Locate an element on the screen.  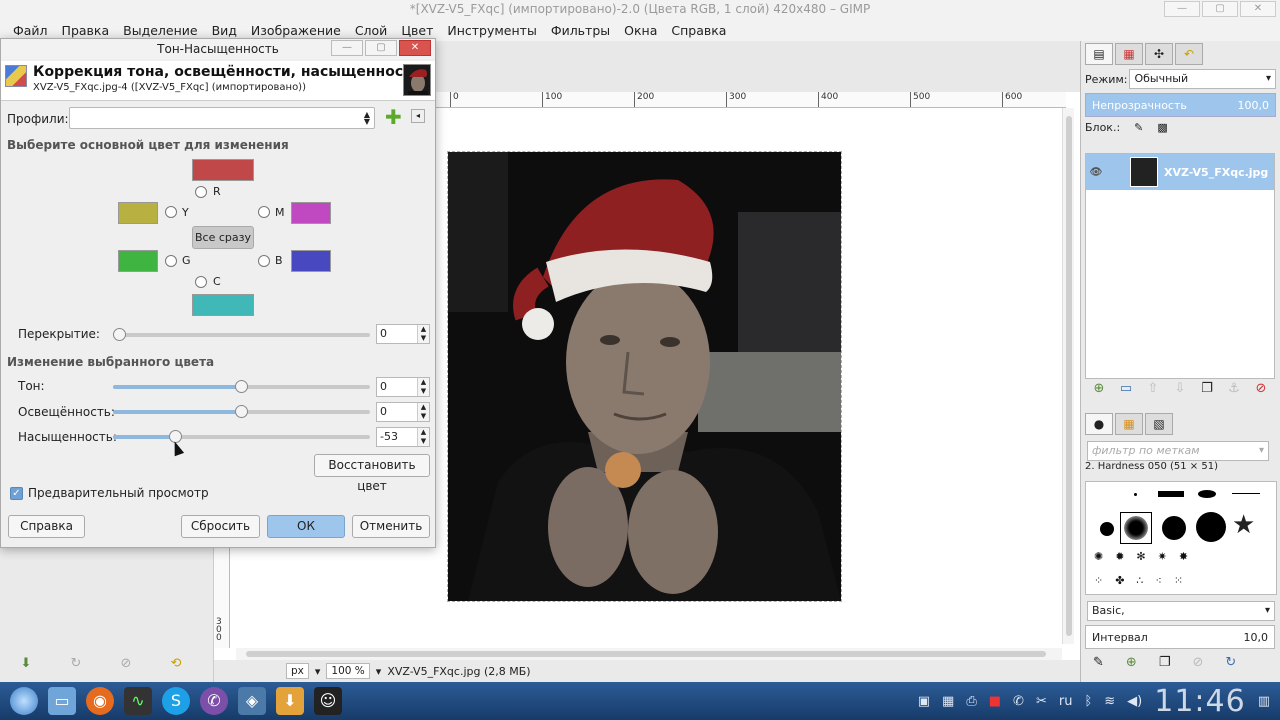
file-manager-icon: ▭ is located at coordinates (62, 701).